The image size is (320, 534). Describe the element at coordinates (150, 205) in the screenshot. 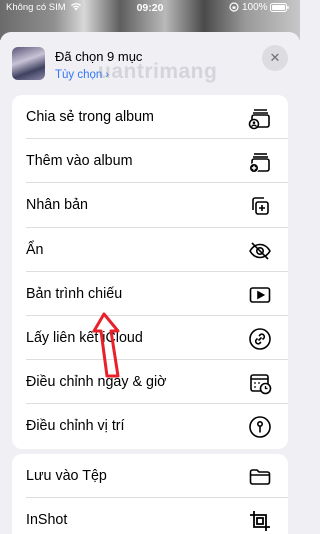

I see `action-duplicate: Nhân bản` at that location.